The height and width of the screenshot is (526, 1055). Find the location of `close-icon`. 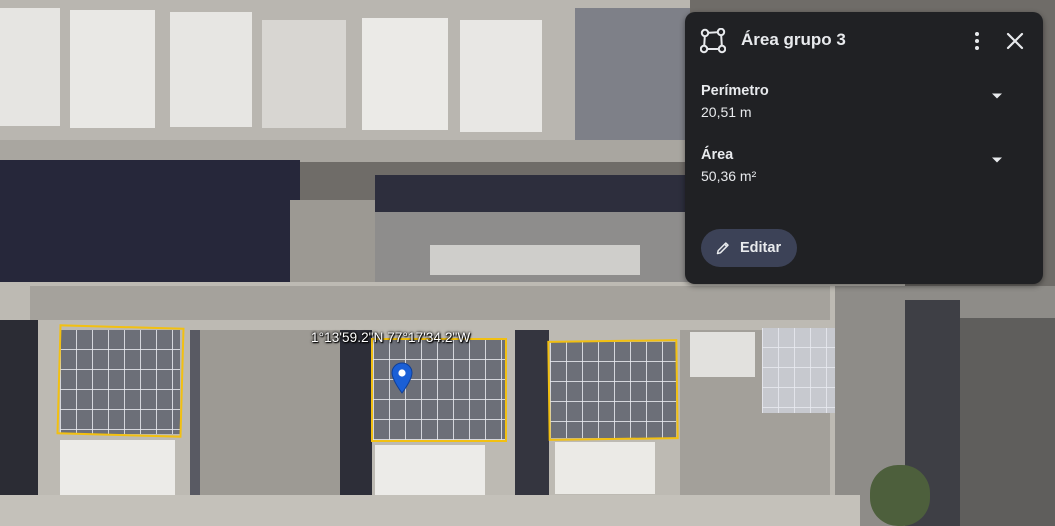

close-icon is located at coordinates (1015, 41).